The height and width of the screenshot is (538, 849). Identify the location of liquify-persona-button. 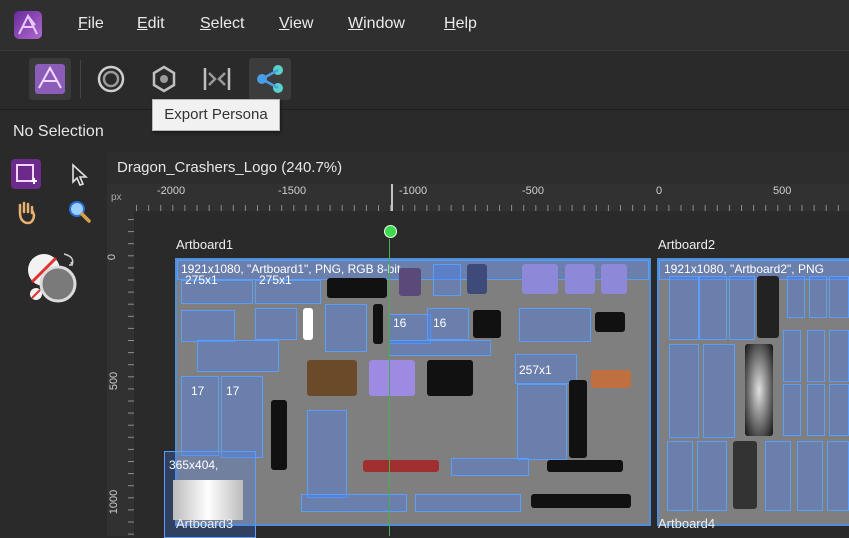
(111, 79).